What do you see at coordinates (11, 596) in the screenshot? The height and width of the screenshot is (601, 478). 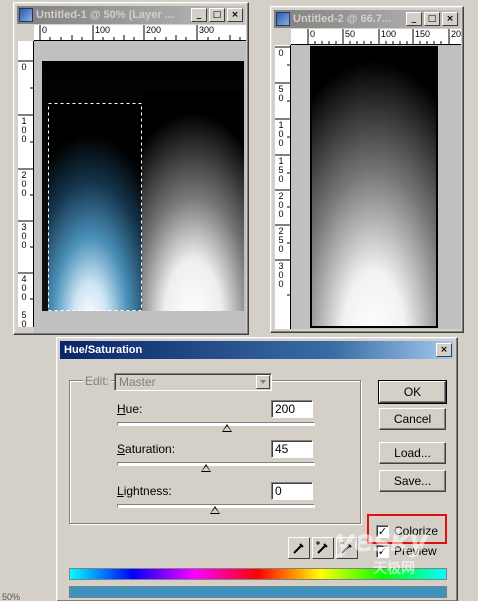 I see `status-zoom: 50%` at bounding box center [11, 596].